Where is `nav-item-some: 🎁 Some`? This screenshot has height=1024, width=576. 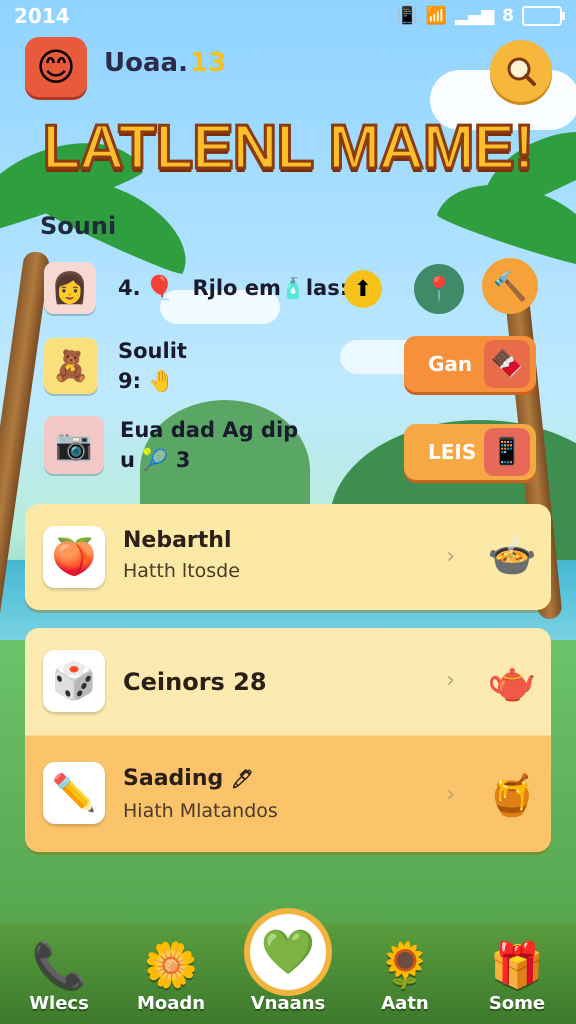
nav-item-some: 🎁 Some is located at coordinates (517, 976).